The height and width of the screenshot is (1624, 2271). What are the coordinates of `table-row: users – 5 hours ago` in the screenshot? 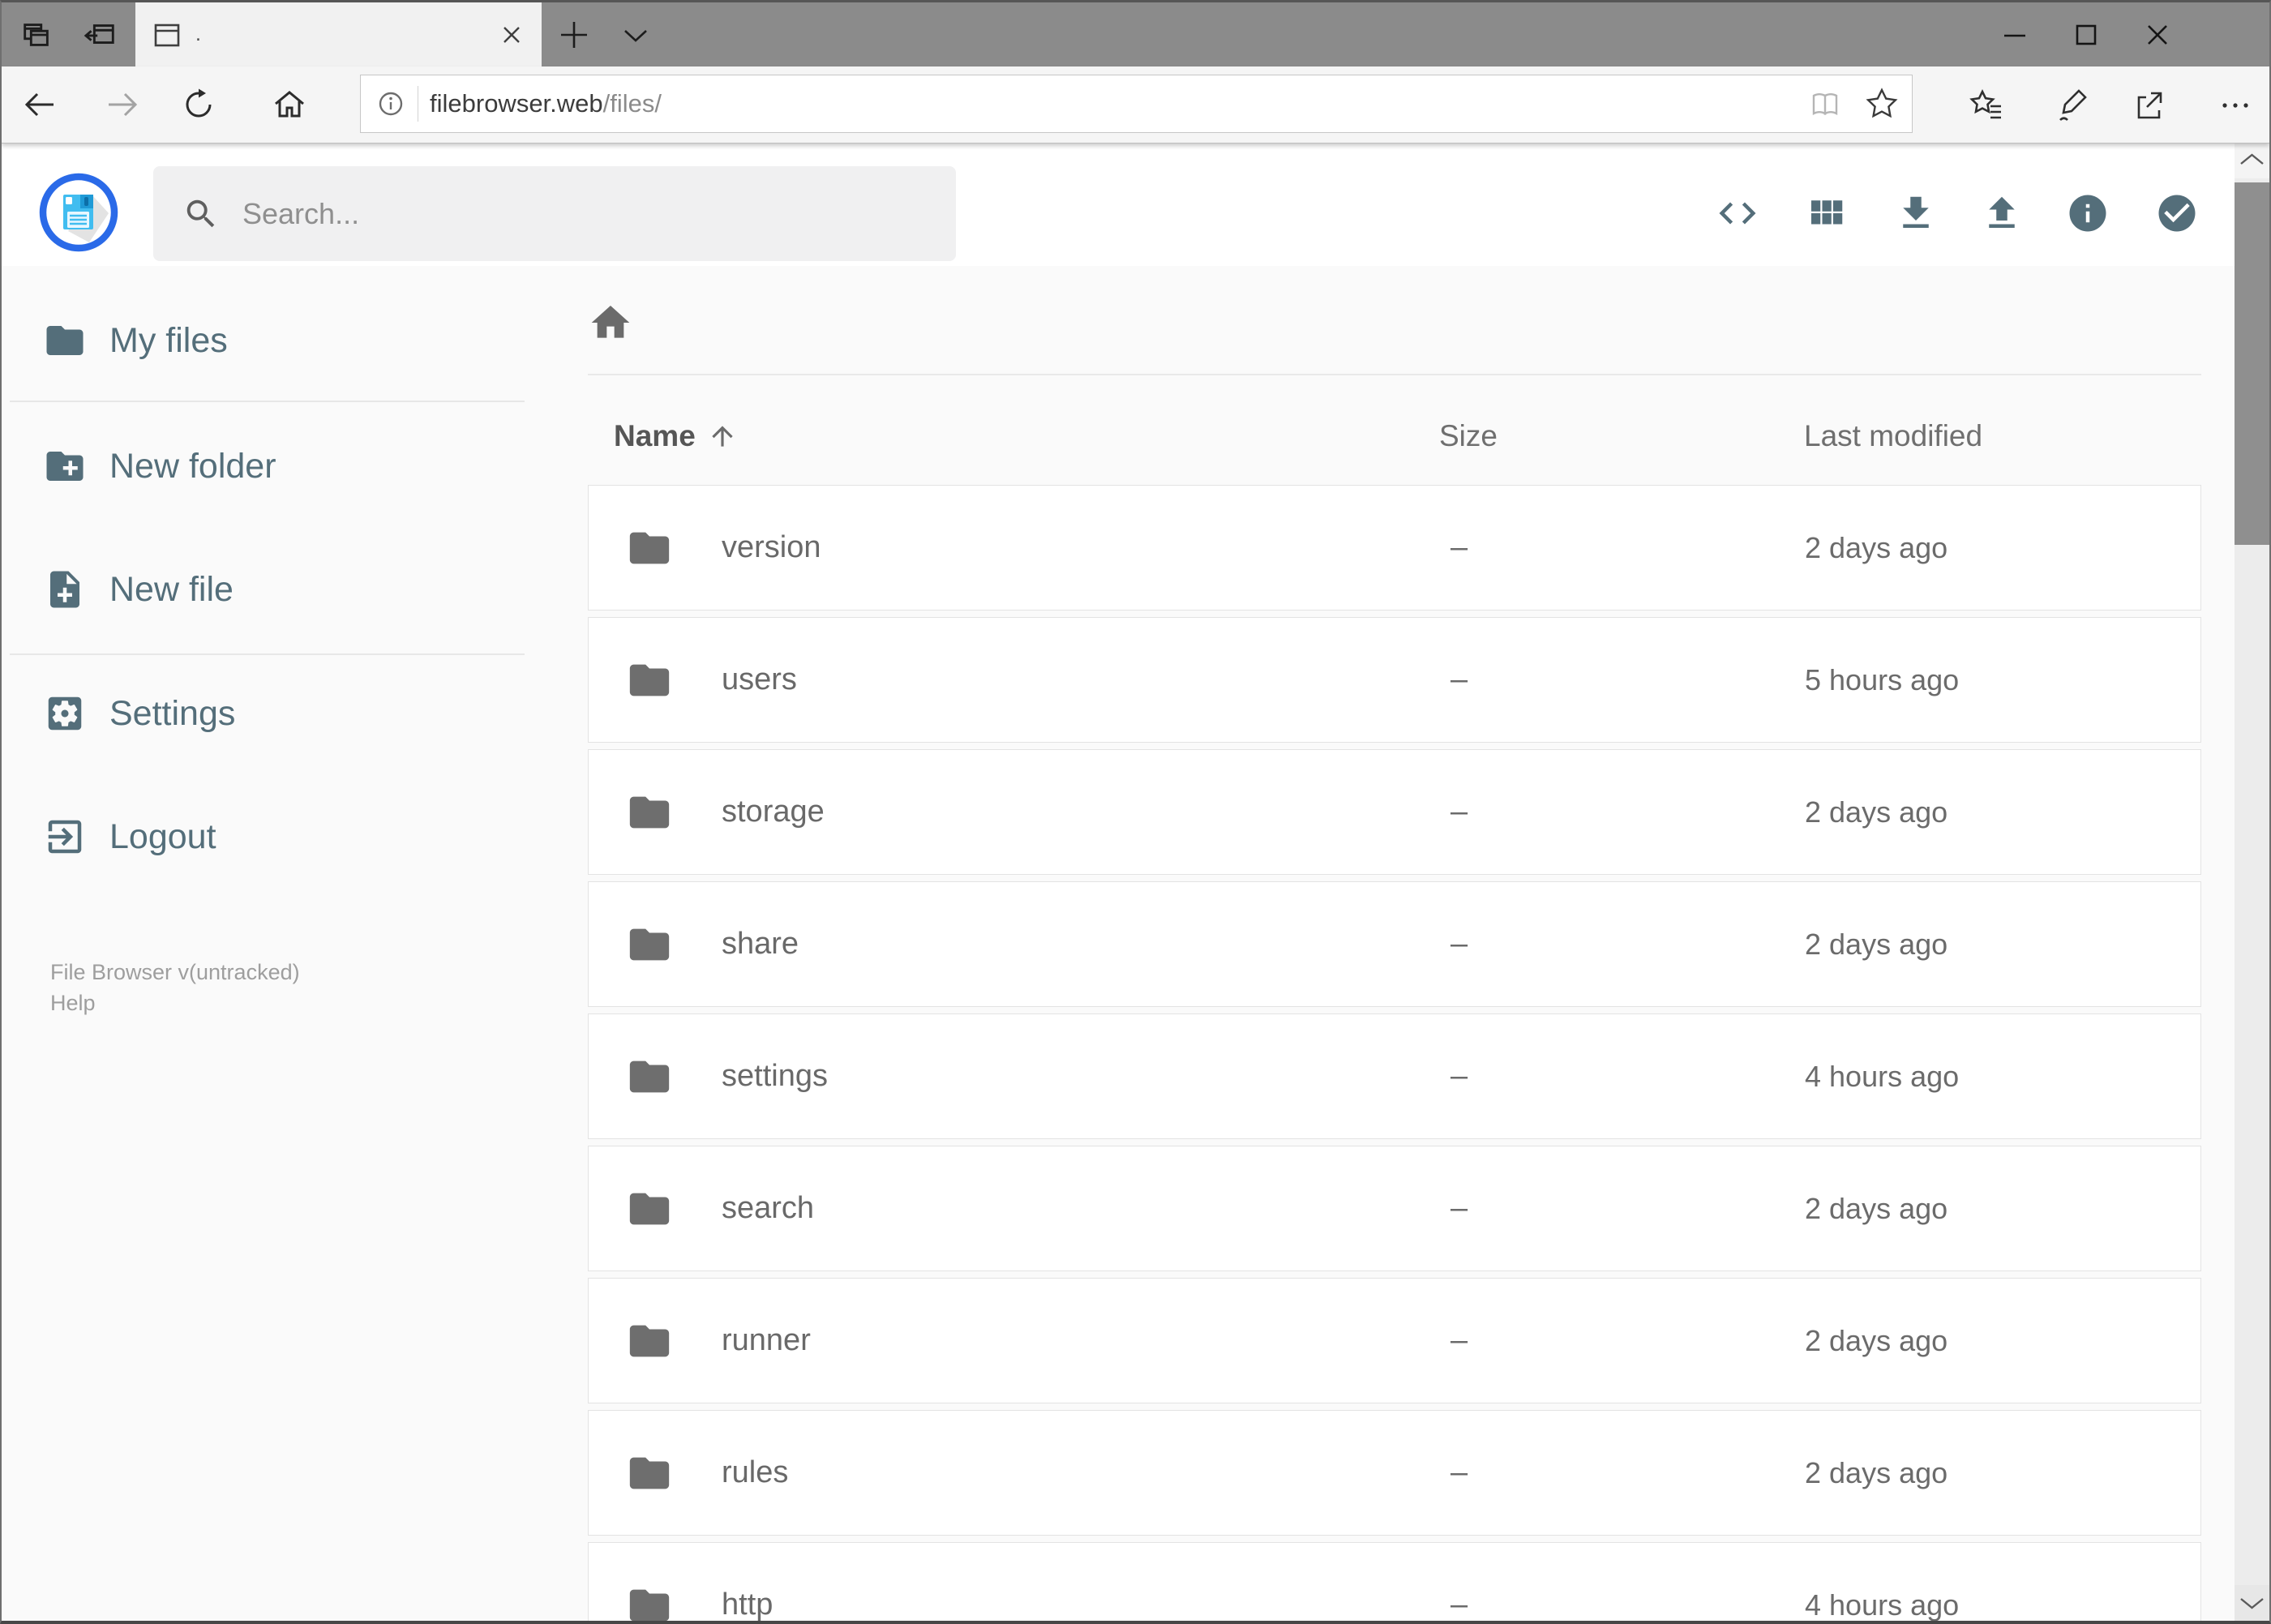 It's located at (1395, 680).